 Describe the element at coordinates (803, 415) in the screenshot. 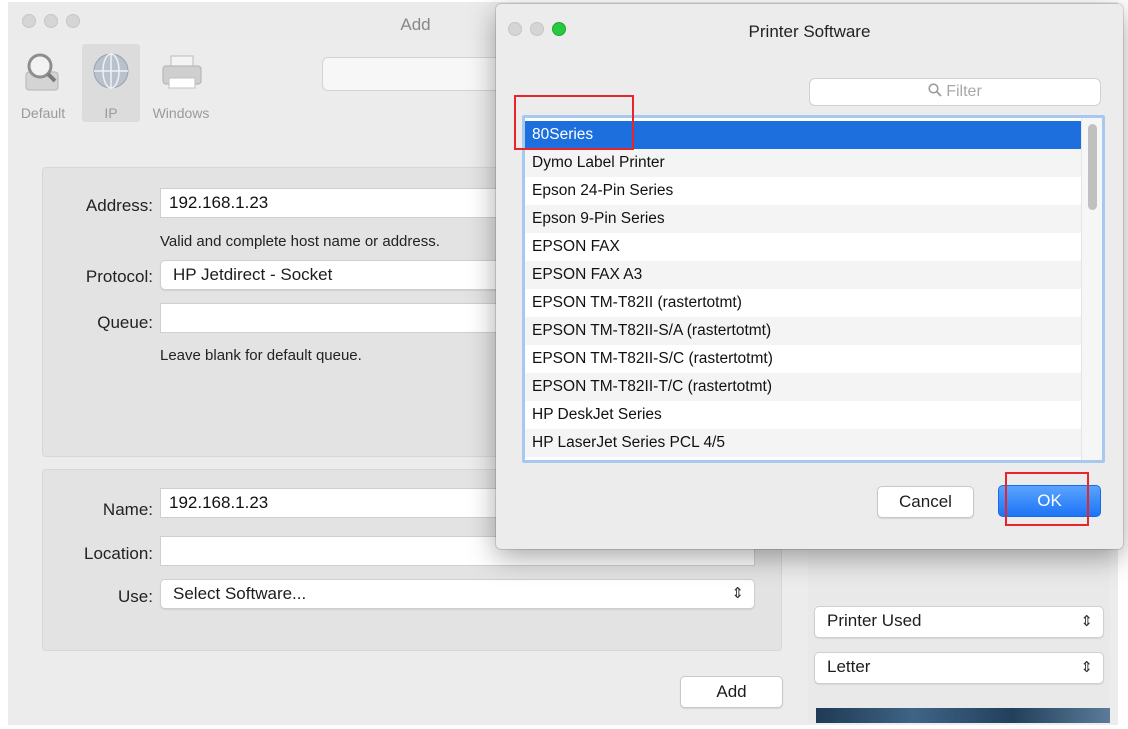

I see `list-item: HP DeskJet Series` at that location.